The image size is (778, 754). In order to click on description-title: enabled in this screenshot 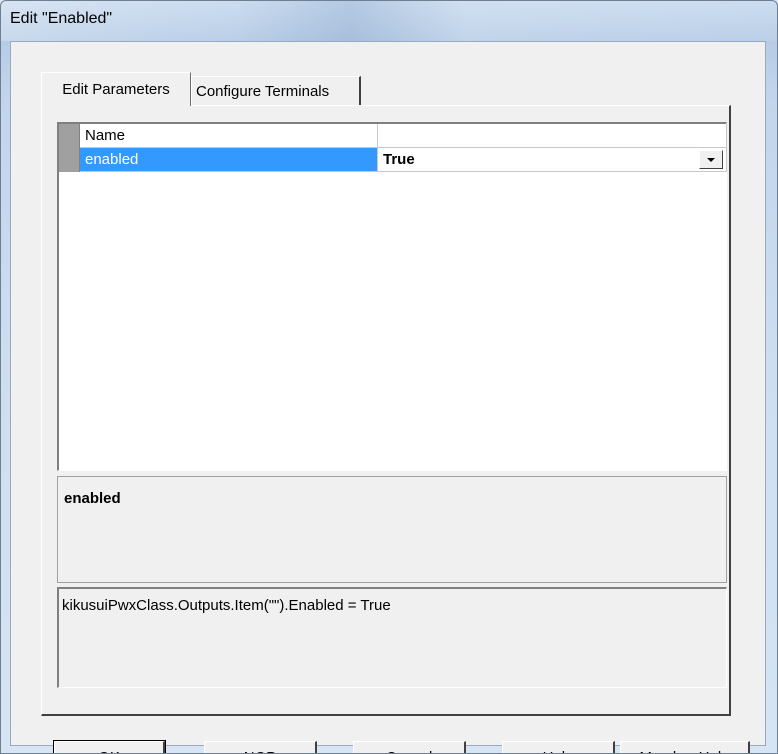, I will do `click(92, 498)`.